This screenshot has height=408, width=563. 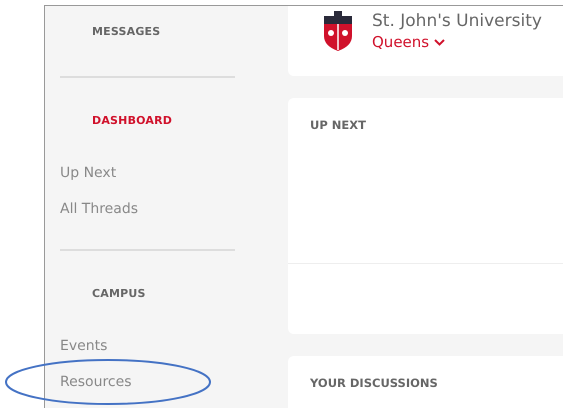 I want to click on sidebar-link: Events, so click(x=84, y=346).